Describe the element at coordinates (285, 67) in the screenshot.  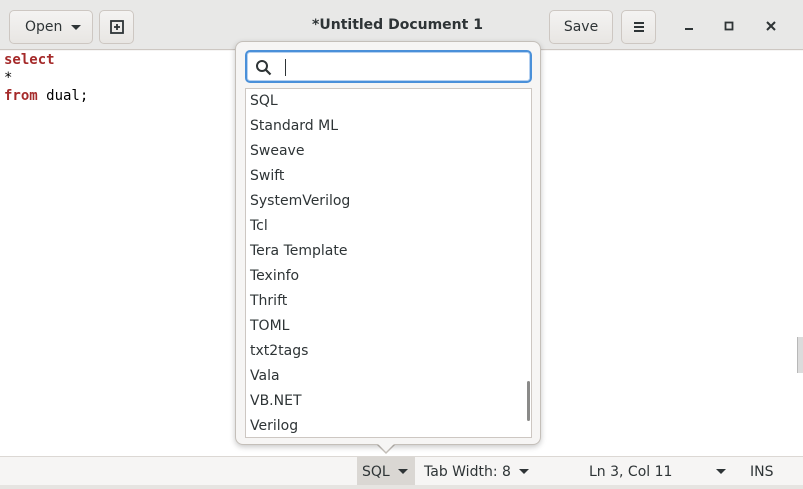
I see `text-cursor` at that location.